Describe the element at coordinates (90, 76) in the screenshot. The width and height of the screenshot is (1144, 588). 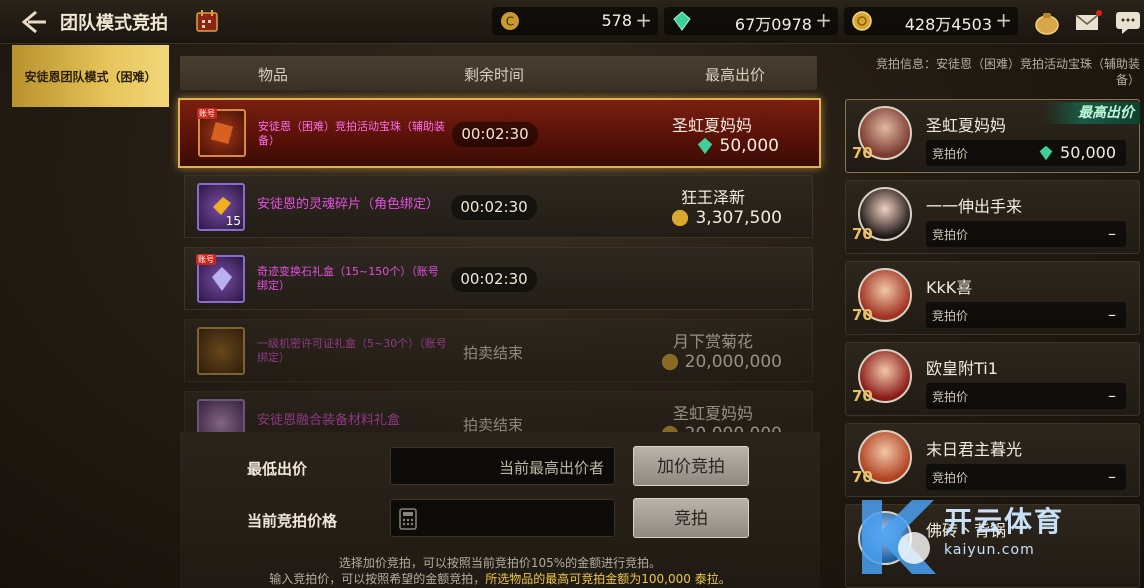
I see `tab-anton-raid-hard: 安徒恩团队模式（困难）` at that location.